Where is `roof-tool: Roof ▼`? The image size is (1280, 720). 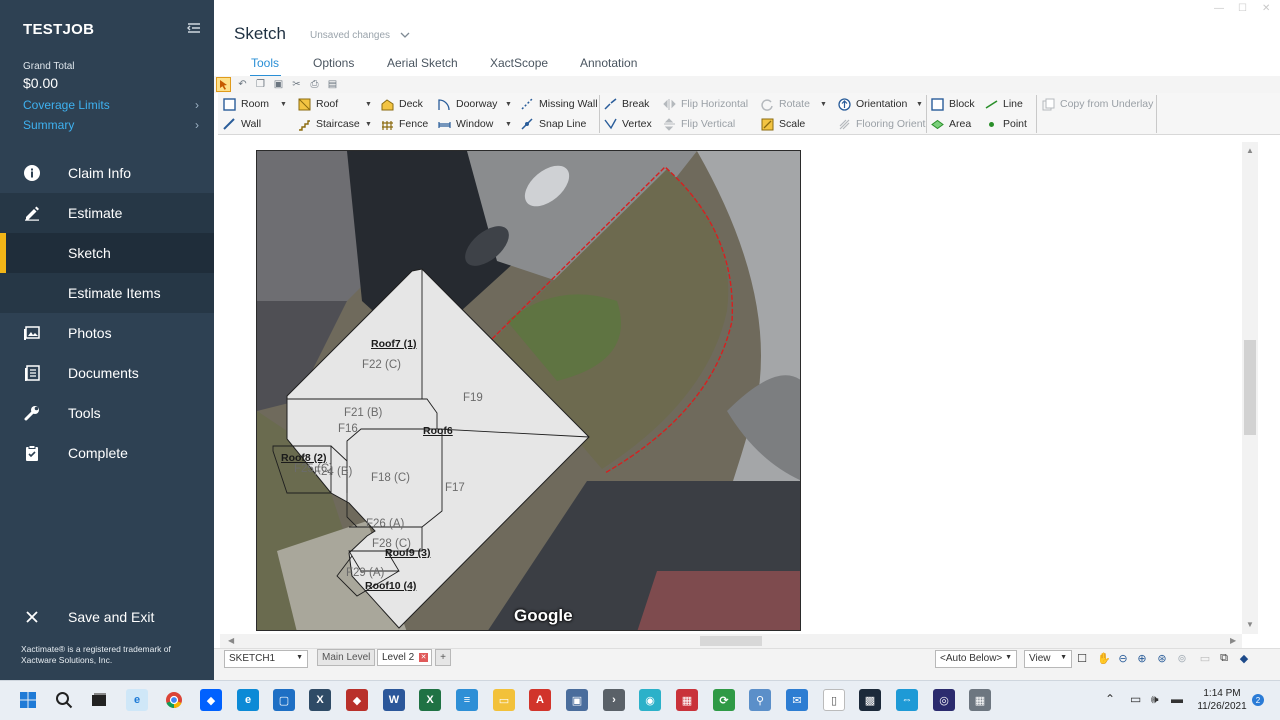 roof-tool: Roof ▼ is located at coordinates (334, 104).